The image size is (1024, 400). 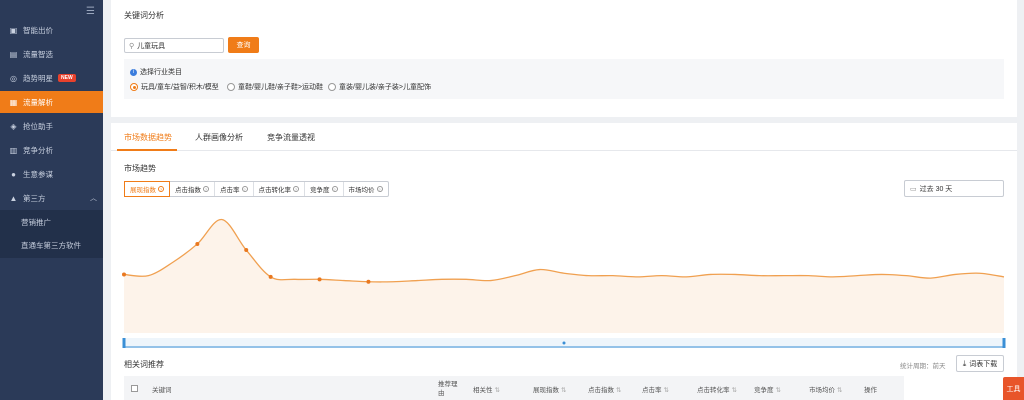 I want to click on col-label: 操作, so click(x=870, y=390).